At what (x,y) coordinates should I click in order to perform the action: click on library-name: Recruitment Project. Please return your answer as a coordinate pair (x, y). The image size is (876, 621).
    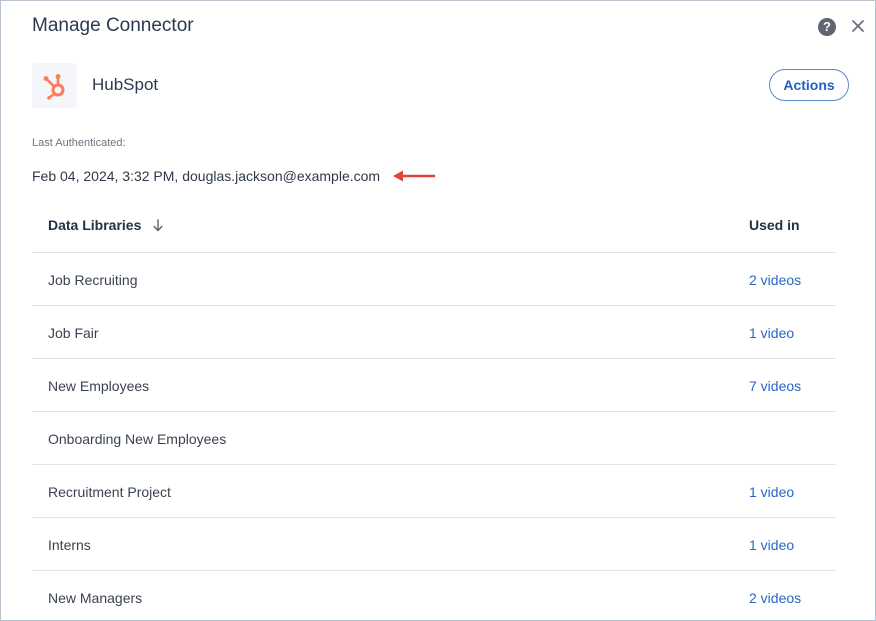
    Looking at the image, I should click on (109, 492).